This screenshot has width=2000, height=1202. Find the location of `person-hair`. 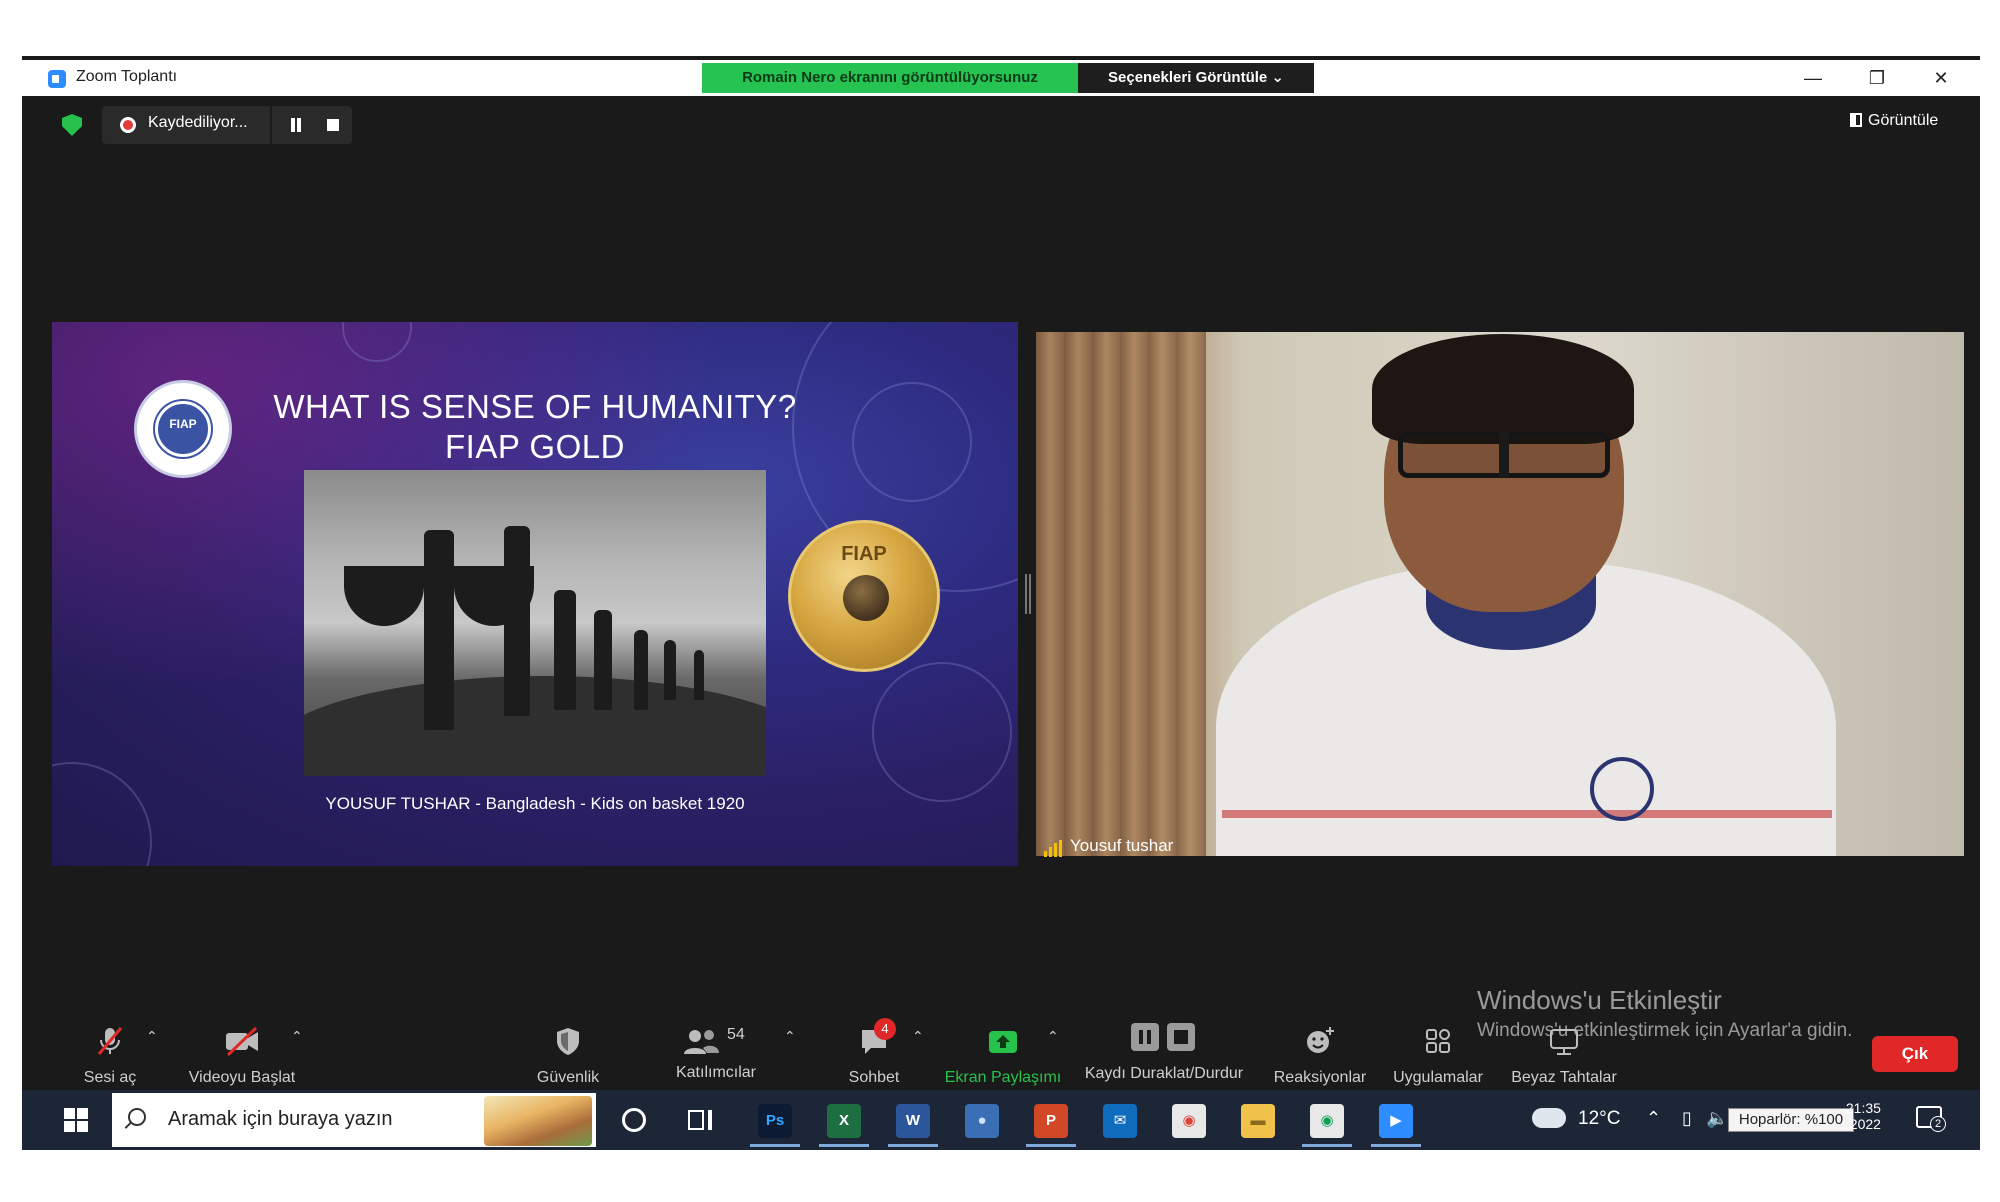

person-hair is located at coordinates (1503, 389).